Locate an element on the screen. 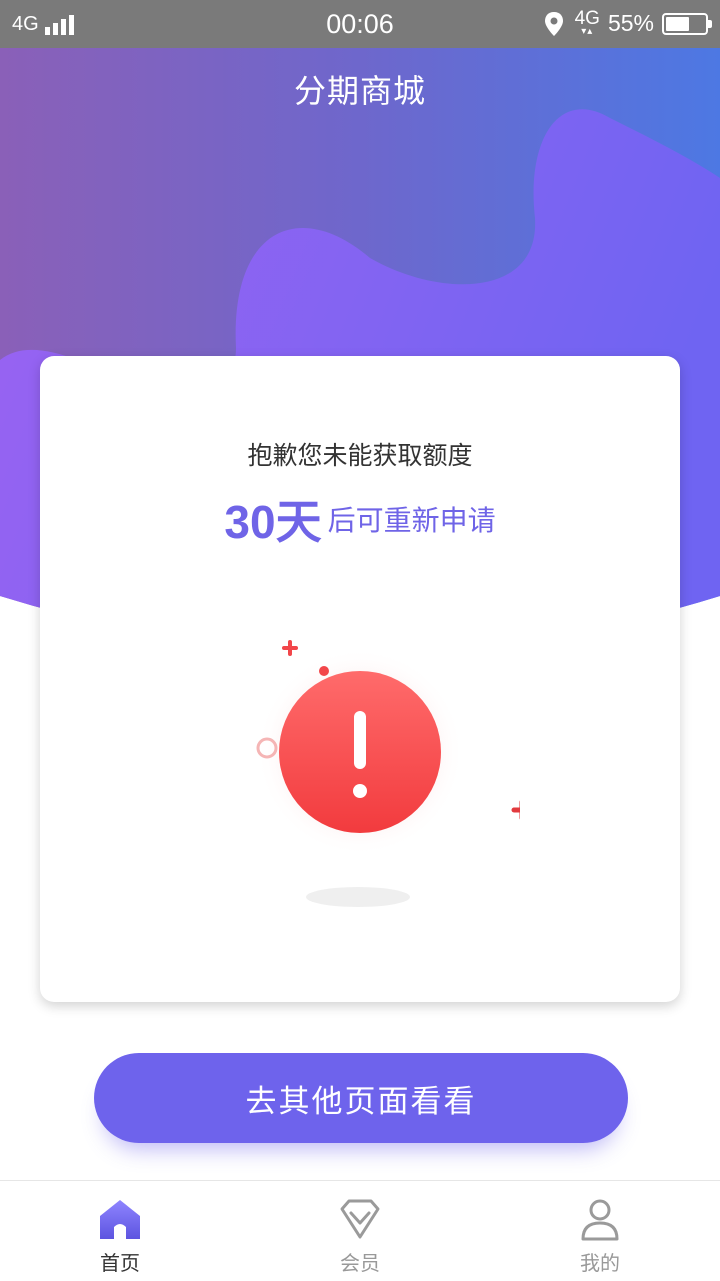 The height and width of the screenshot is (1281, 720). diamond-icon is located at coordinates (360, 1219).